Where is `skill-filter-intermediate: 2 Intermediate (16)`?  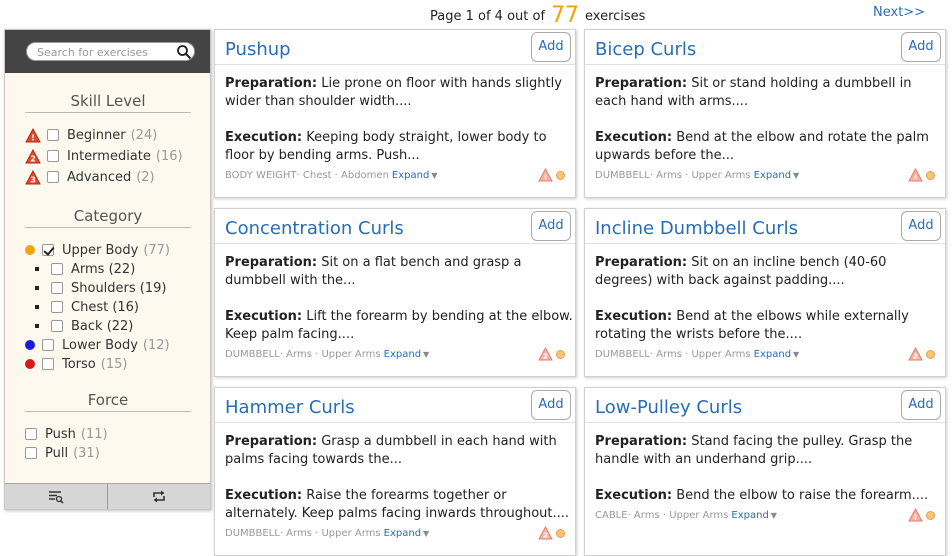
skill-filter-intermediate: 2 Intermediate (16) is located at coordinates (104, 156).